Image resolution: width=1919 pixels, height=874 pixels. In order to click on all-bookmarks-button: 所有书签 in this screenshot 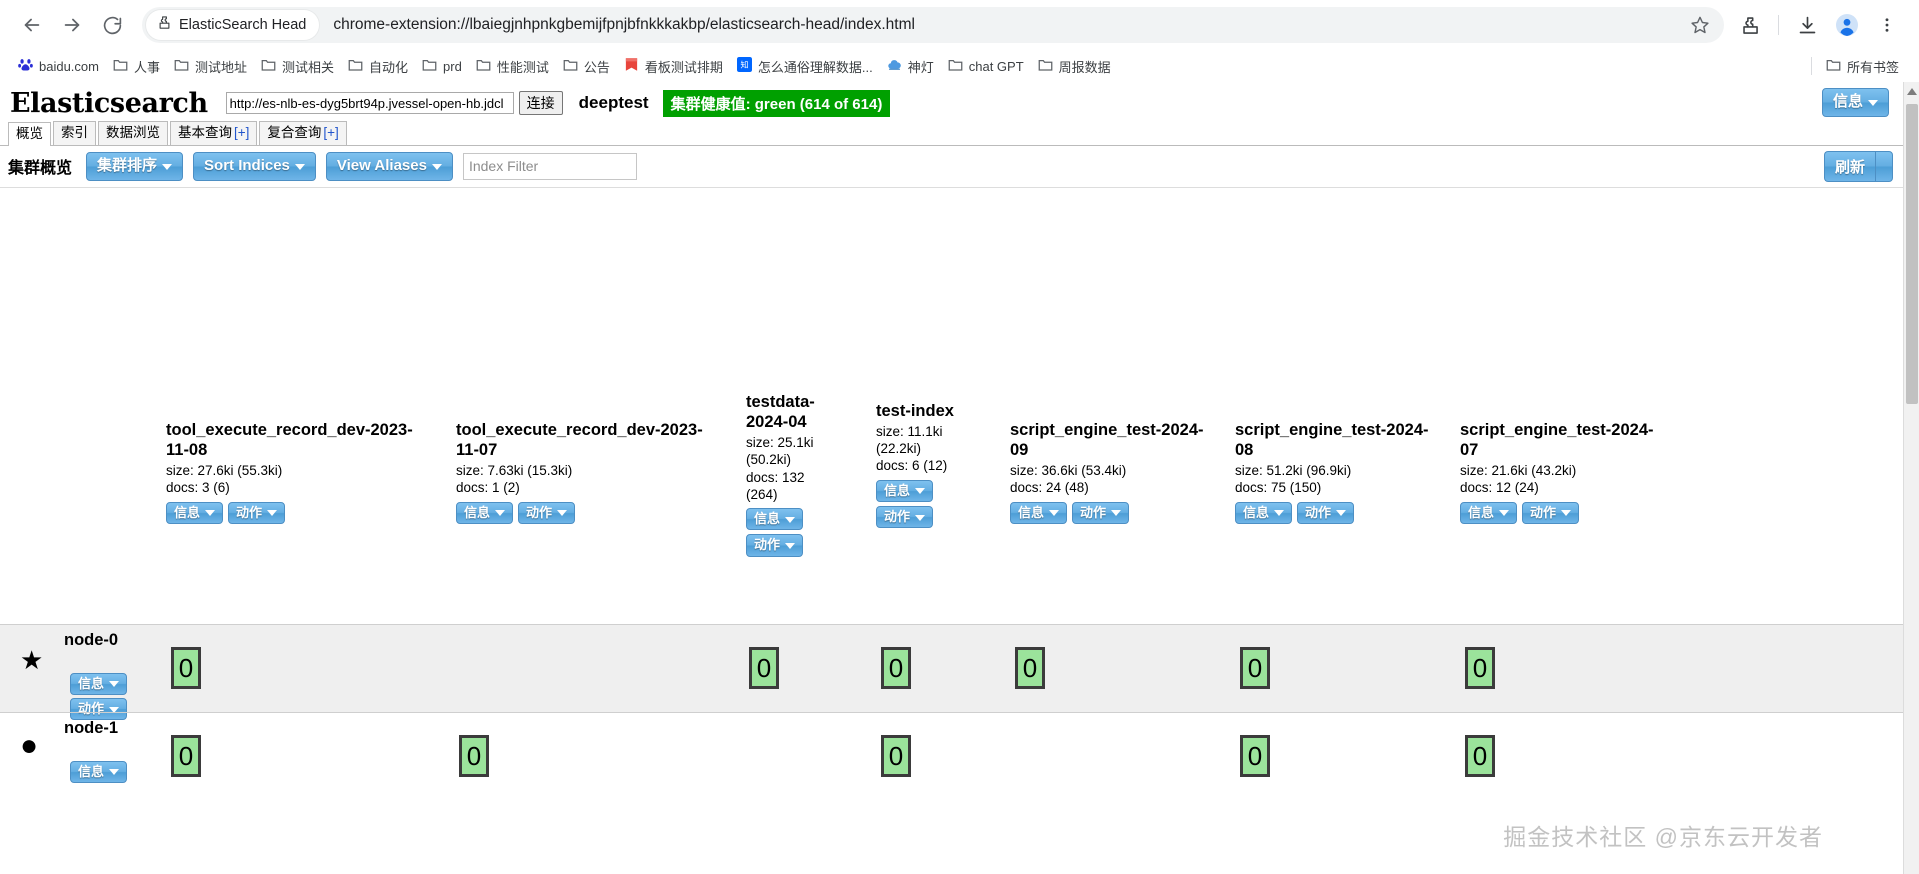, I will do `click(1863, 66)`.